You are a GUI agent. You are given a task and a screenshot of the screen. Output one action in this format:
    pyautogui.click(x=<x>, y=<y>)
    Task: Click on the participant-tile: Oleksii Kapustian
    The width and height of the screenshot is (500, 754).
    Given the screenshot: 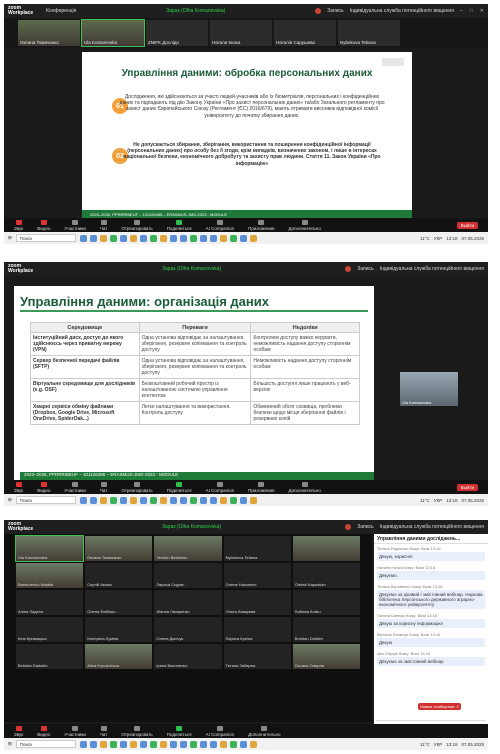 What is the action you would take?
    pyautogui.click(x=326, y=575)
    